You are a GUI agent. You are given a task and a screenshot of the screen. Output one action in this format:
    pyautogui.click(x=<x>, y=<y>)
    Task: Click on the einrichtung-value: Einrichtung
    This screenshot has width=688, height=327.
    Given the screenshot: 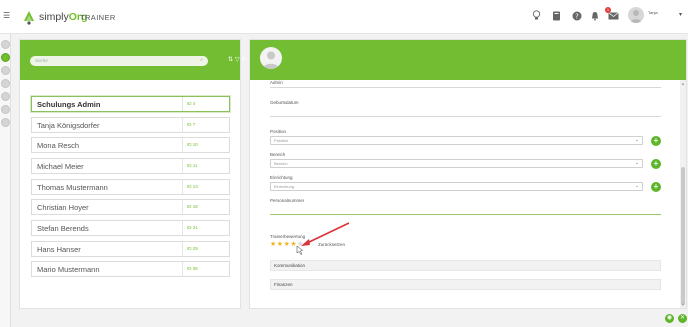 What is the action you would take?
    pyautogui.click(x=284, y=186)
    